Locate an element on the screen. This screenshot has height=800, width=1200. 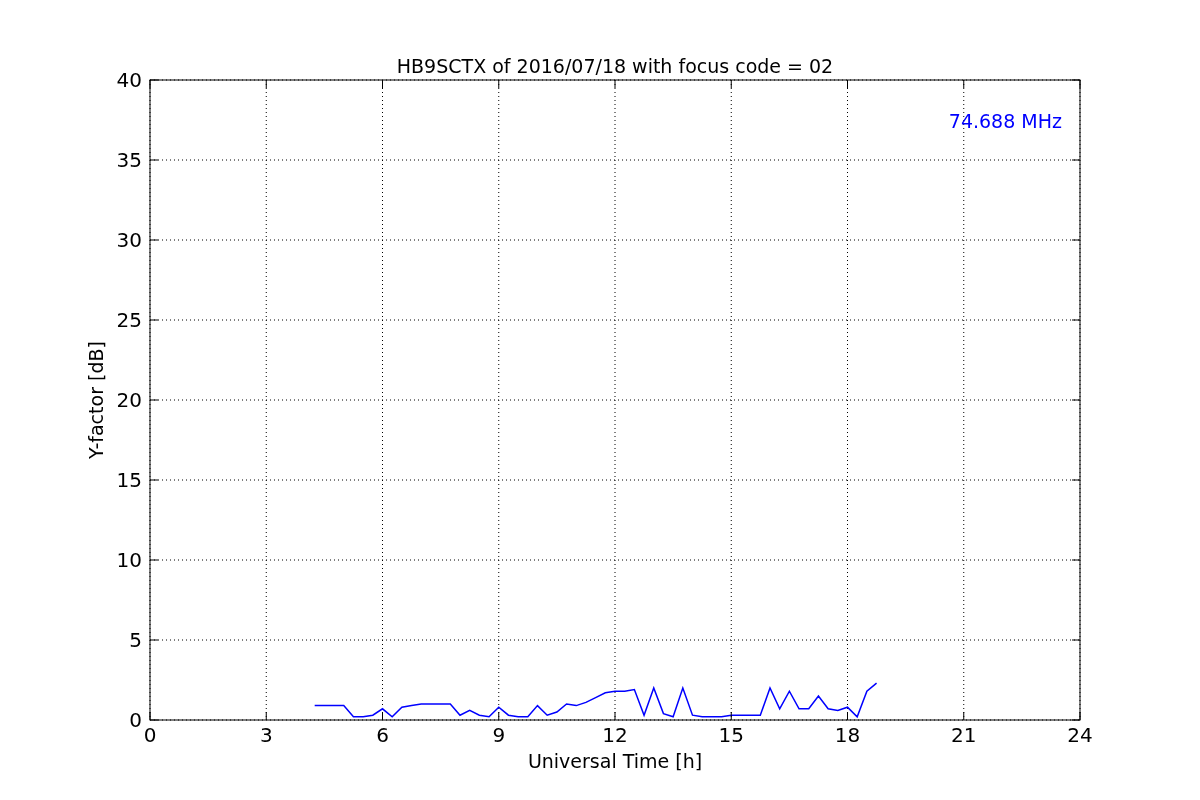
y-tick-label: 30 is located at coordinates (129, 240).